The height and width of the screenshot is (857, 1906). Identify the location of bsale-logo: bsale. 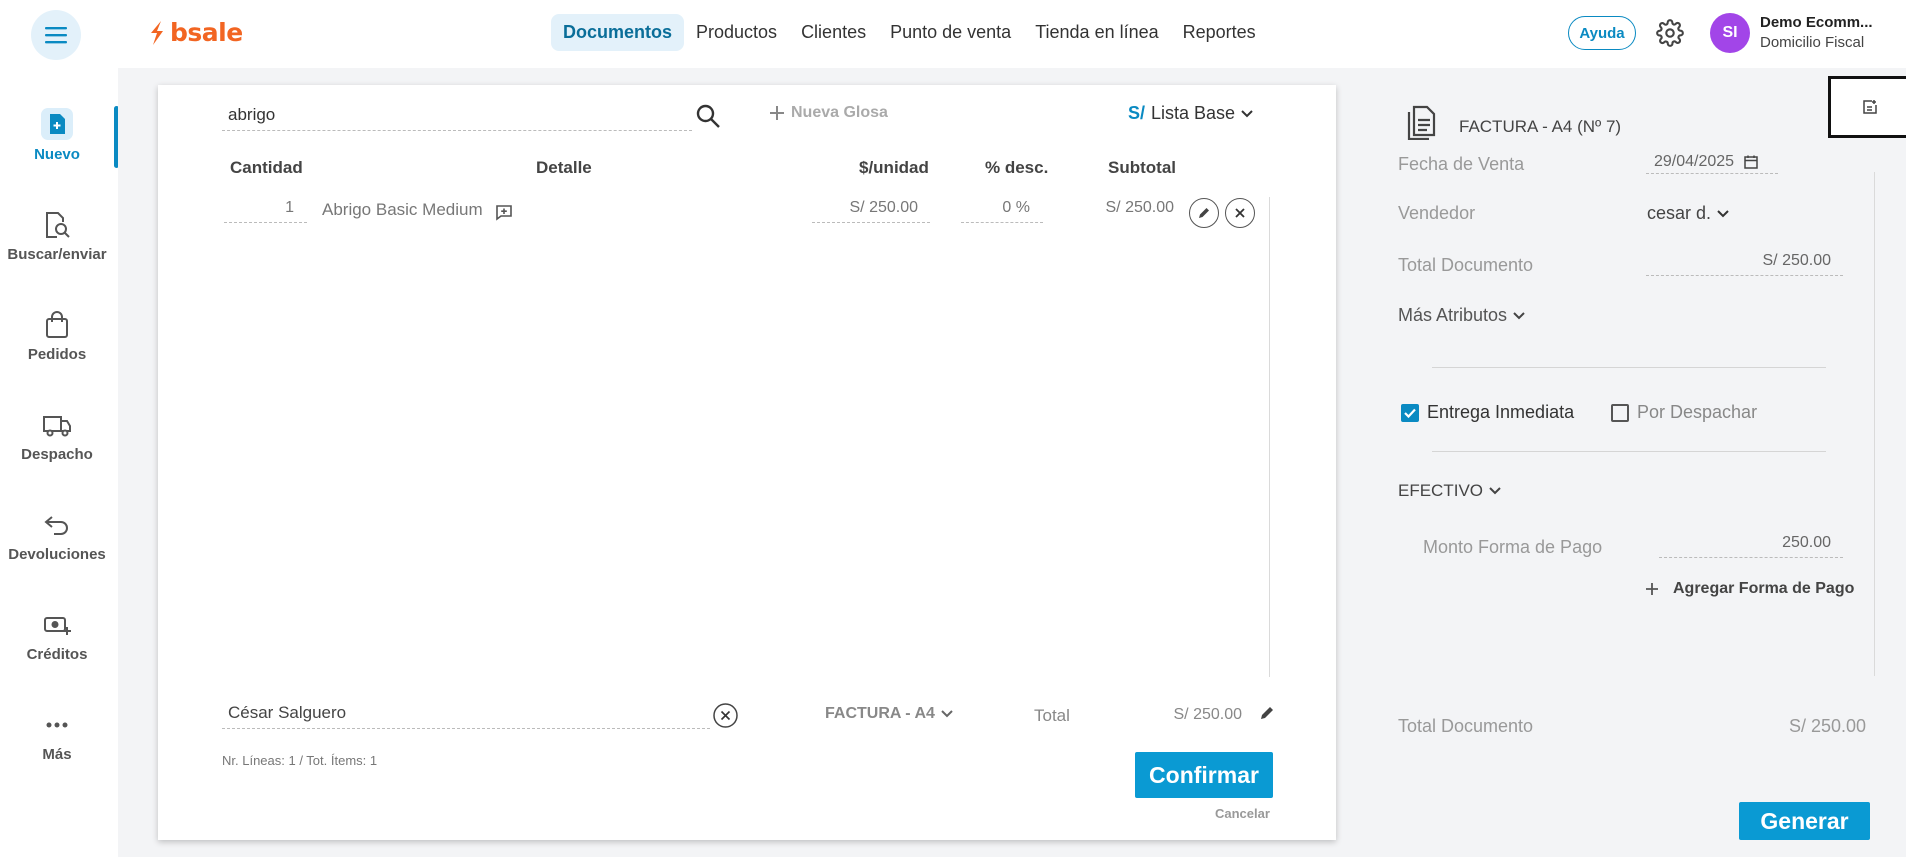
(195, 32).